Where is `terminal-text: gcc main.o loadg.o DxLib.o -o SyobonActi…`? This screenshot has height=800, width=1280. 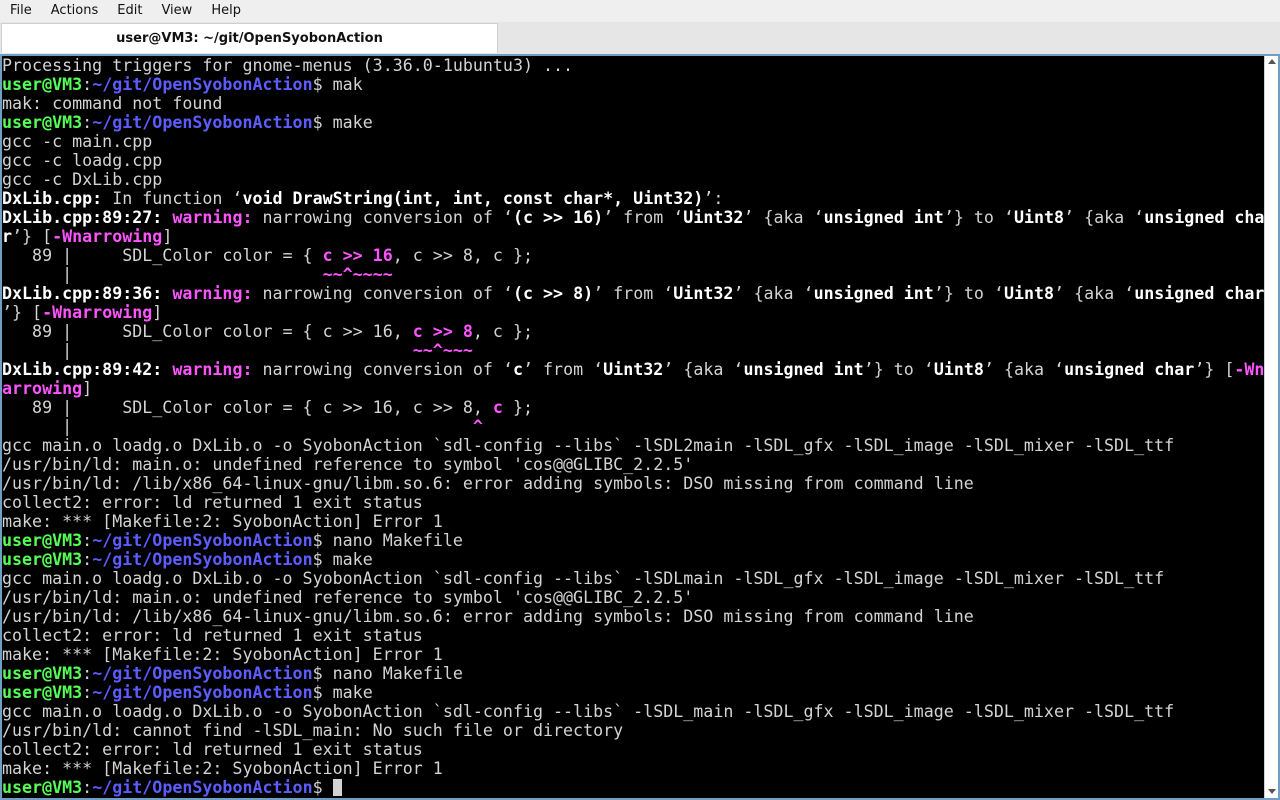
terminal-text: gcc main.o loadg.o DxLib.o -o SyobonActi… is located at coordinates (588, 711).